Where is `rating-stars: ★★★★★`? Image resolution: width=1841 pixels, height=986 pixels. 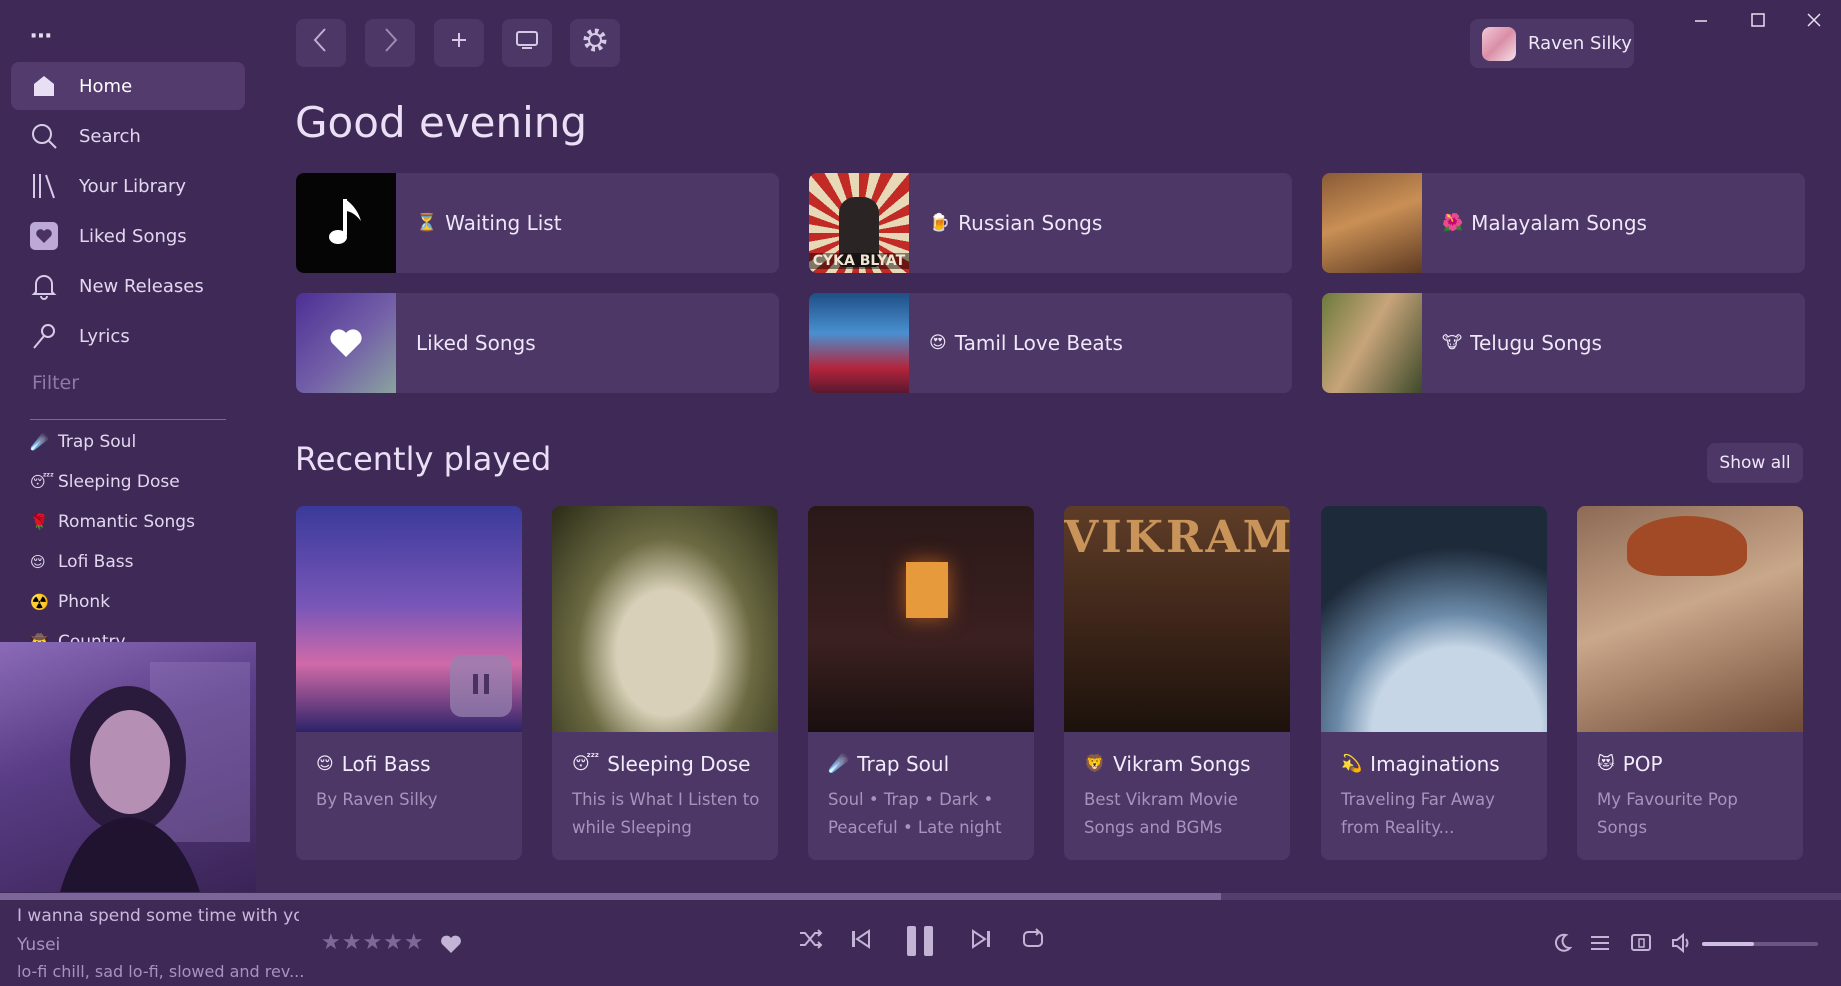
rating-stars: ★★★★★ is located at coordinates (373, 942).